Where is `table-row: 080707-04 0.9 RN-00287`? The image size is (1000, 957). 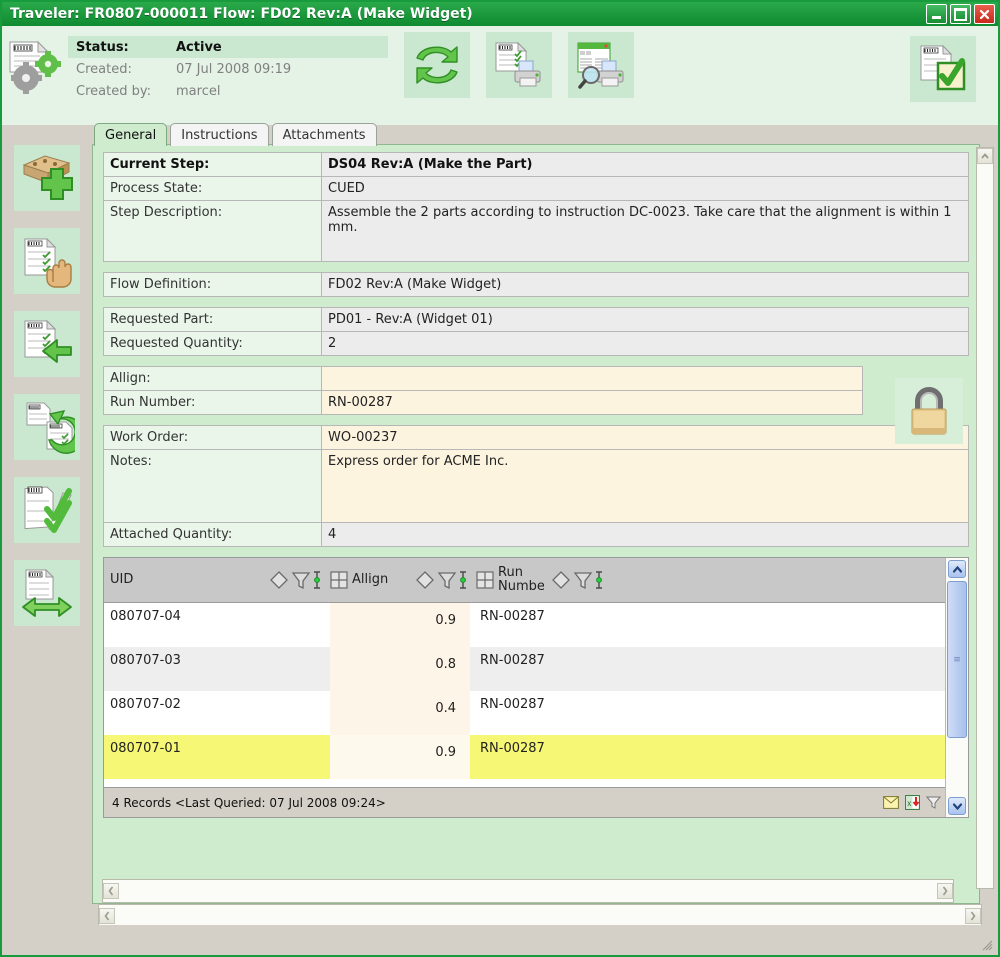
table-row: 080707-04 0.9 RN-00287 is located at coordinates (536, 625).